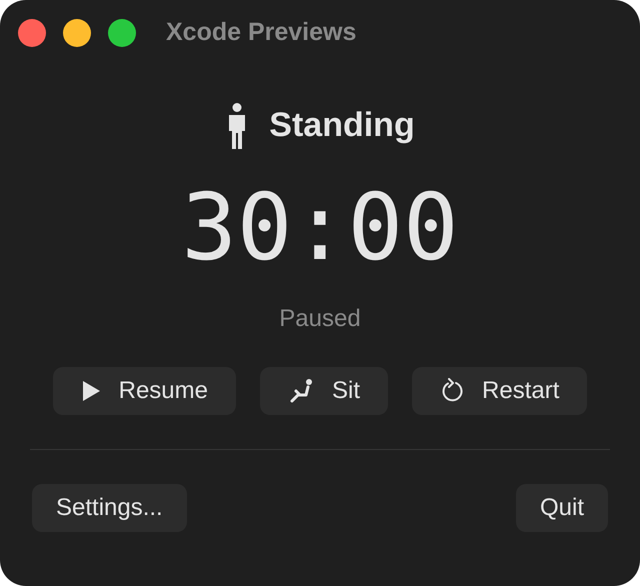 The width and height of the screenshot is (640, 586). I want to click on status-label: Standing, so click(342, 125).